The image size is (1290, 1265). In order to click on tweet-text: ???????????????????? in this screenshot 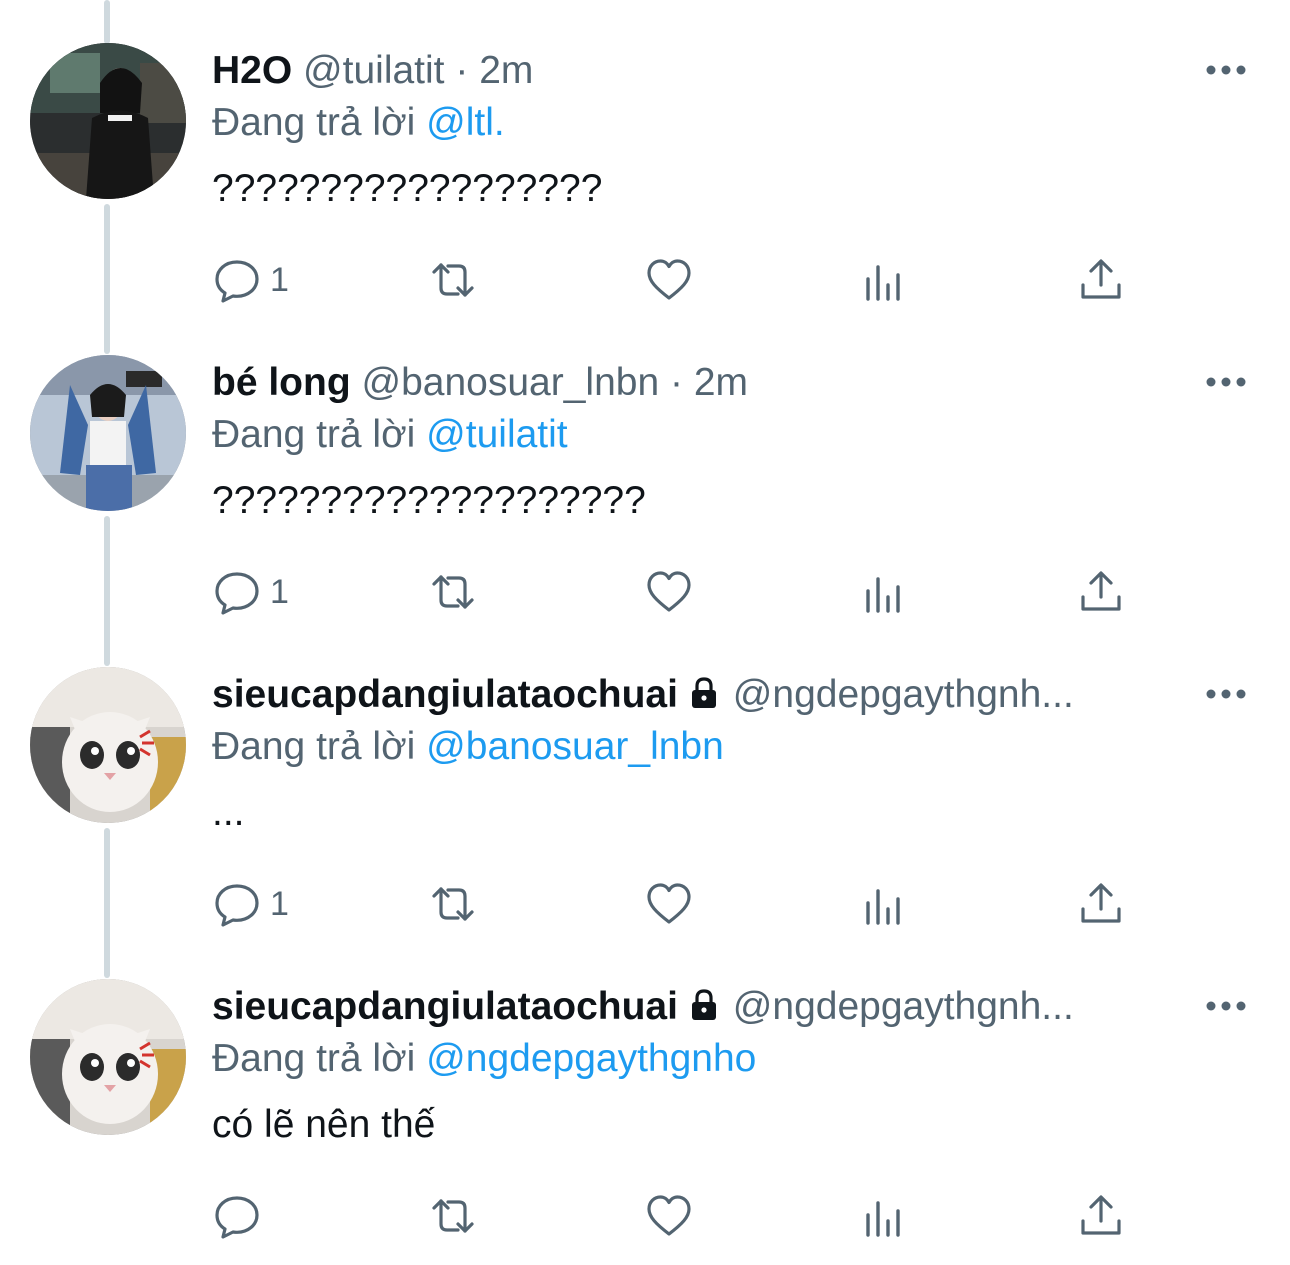, I will do `click(429, 500)`.